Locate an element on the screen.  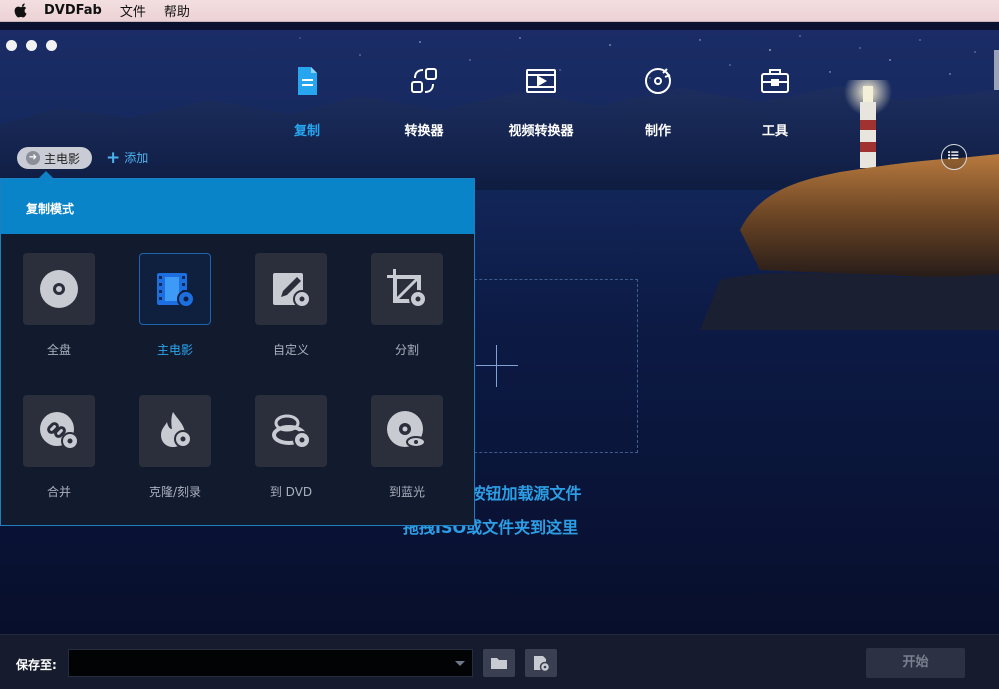
mode-label: 合并 is located at coordinates (58, 492).